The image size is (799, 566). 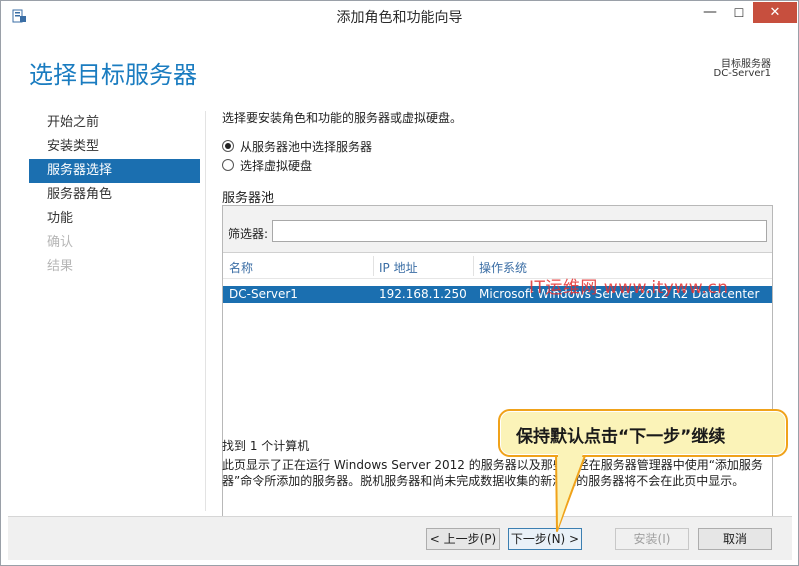 I want to click on server-pool-heading: 服务器池, so click(x=248, y=198).